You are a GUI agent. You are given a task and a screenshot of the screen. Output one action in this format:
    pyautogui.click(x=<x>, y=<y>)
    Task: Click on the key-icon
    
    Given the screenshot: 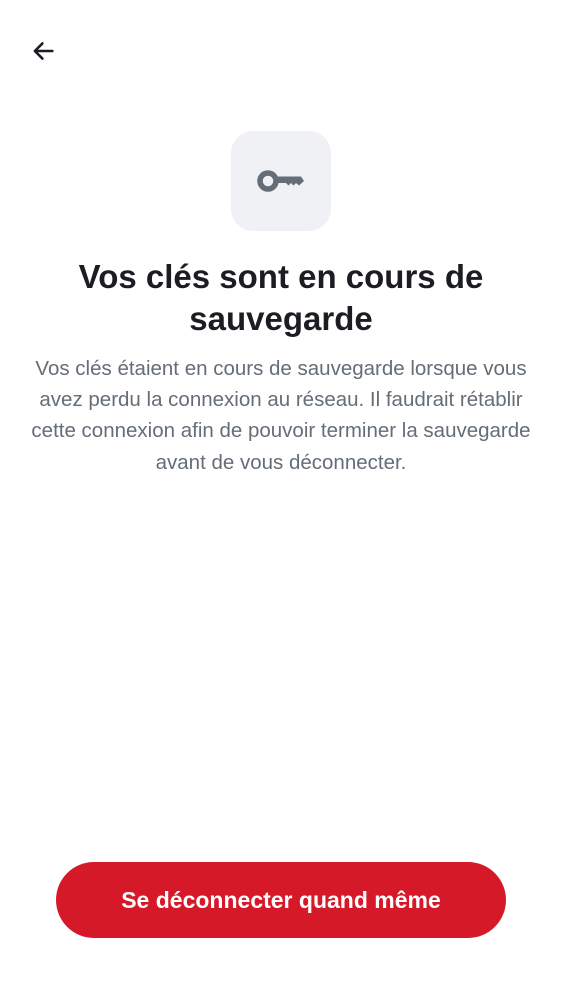 What is the action you would take?
    pyautogui.click(x=280, y=181)
    